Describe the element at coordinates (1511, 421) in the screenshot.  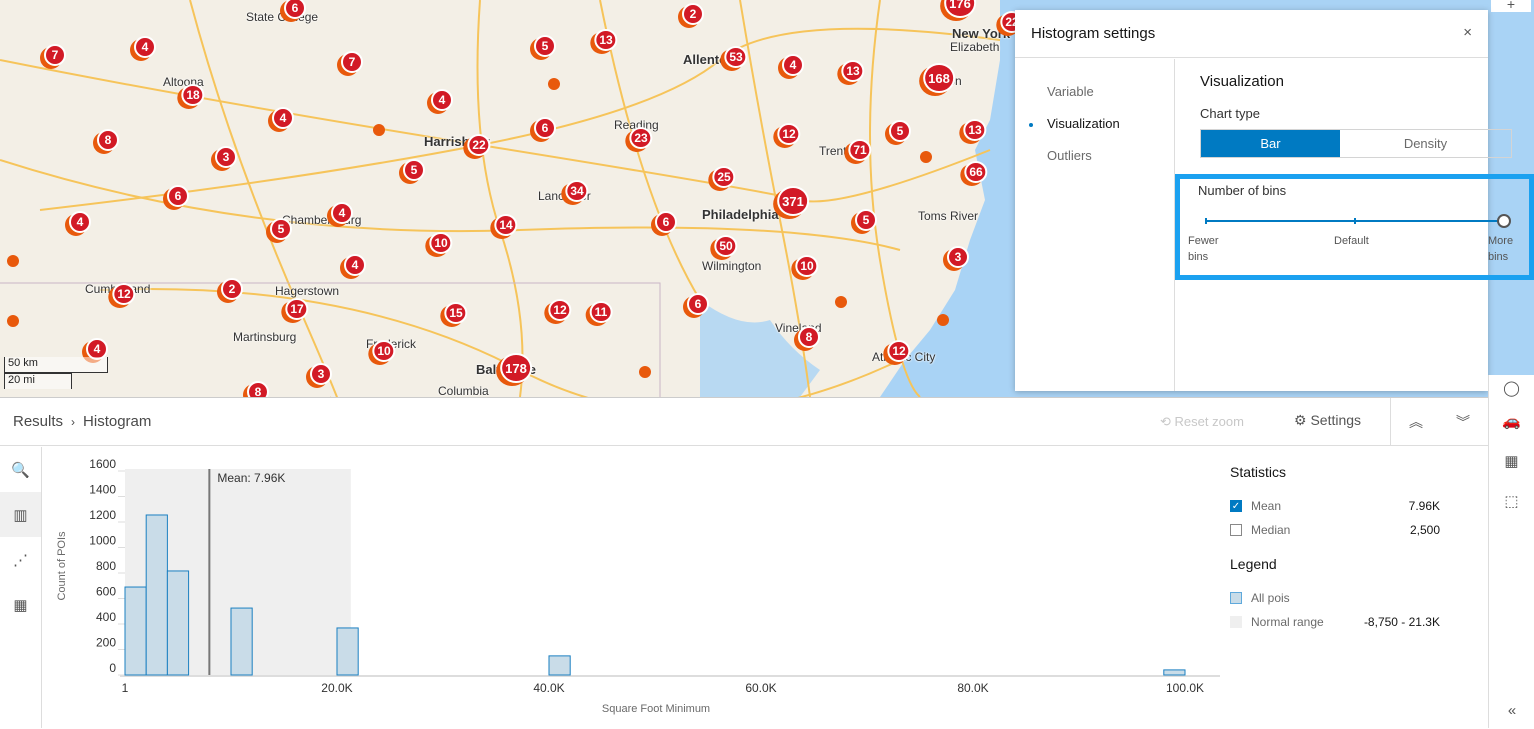
I see `car-icon: 🚗` at that location.